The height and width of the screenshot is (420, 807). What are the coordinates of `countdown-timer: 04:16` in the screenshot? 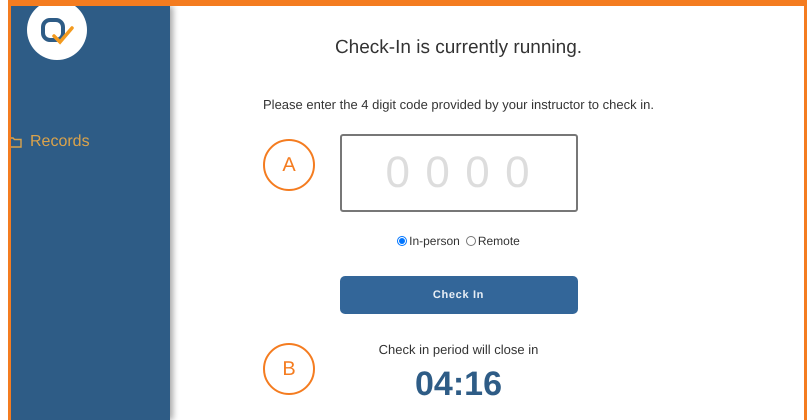 It's located at (458, 384).